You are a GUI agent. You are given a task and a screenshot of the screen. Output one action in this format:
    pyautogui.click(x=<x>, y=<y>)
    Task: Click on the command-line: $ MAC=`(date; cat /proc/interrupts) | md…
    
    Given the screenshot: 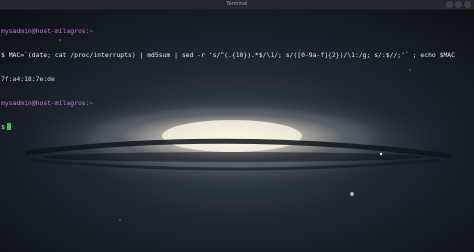 What is the action you would take?
    pyautogui.click(x=228, y=55)
    